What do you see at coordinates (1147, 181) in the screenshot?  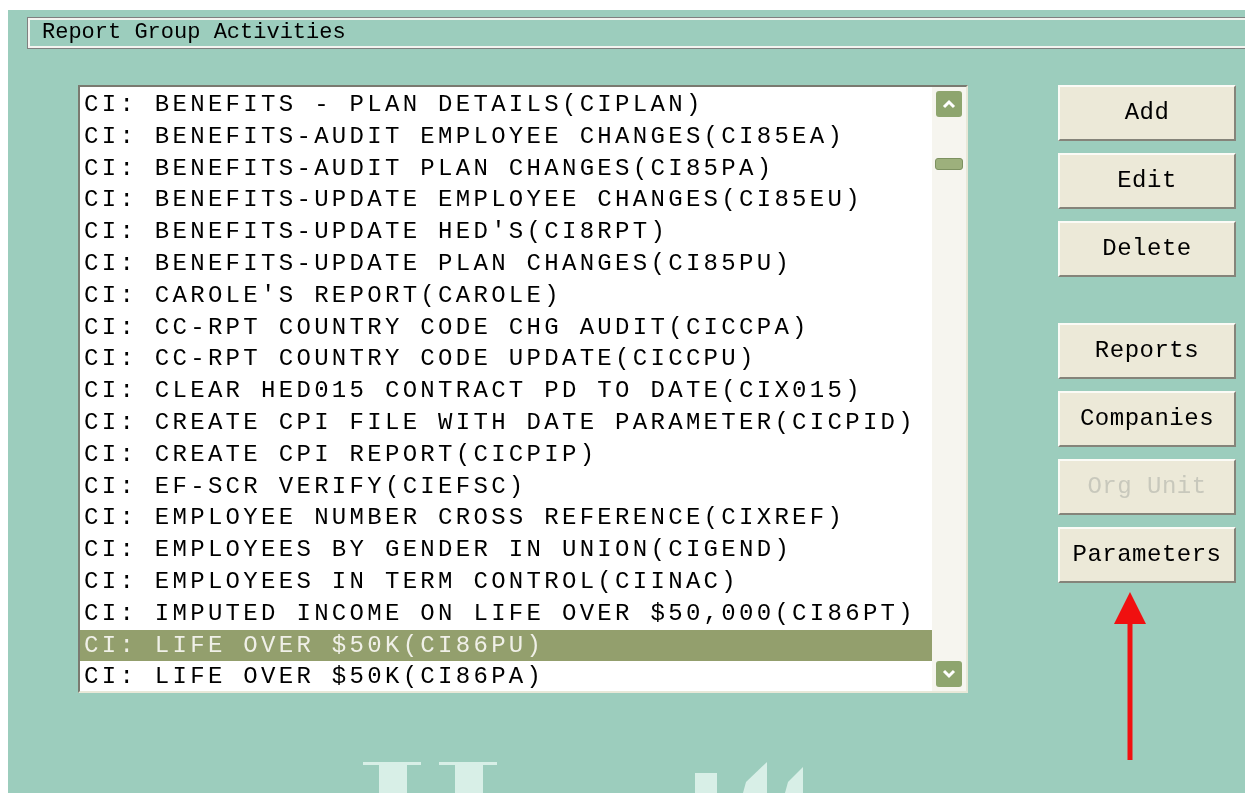 I see `action-button: Edit` at bounding box center [1147, 181].